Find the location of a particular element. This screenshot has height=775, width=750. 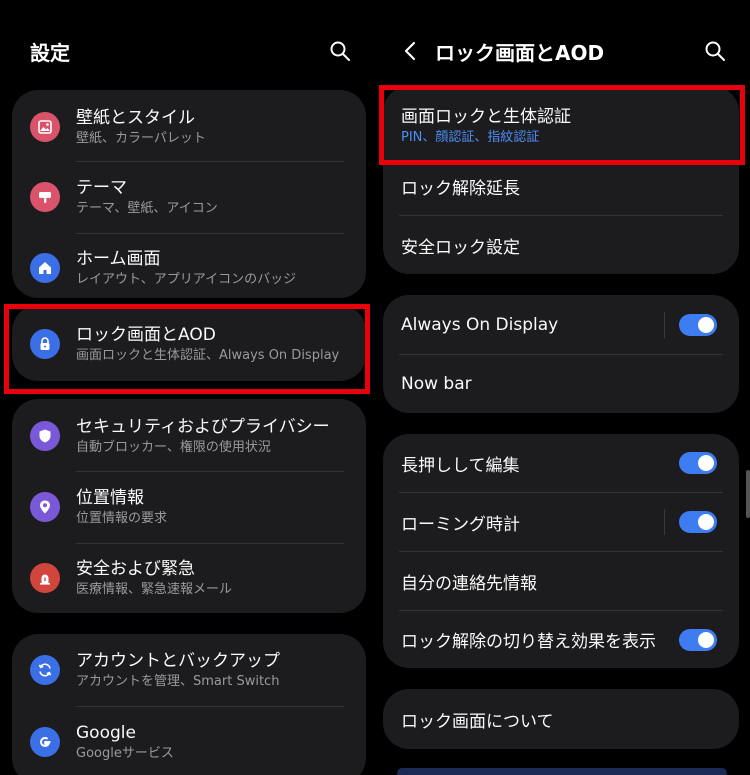

lock-item-contact-info: 自分の連絡先情報 is located at coordinates (561, 581).